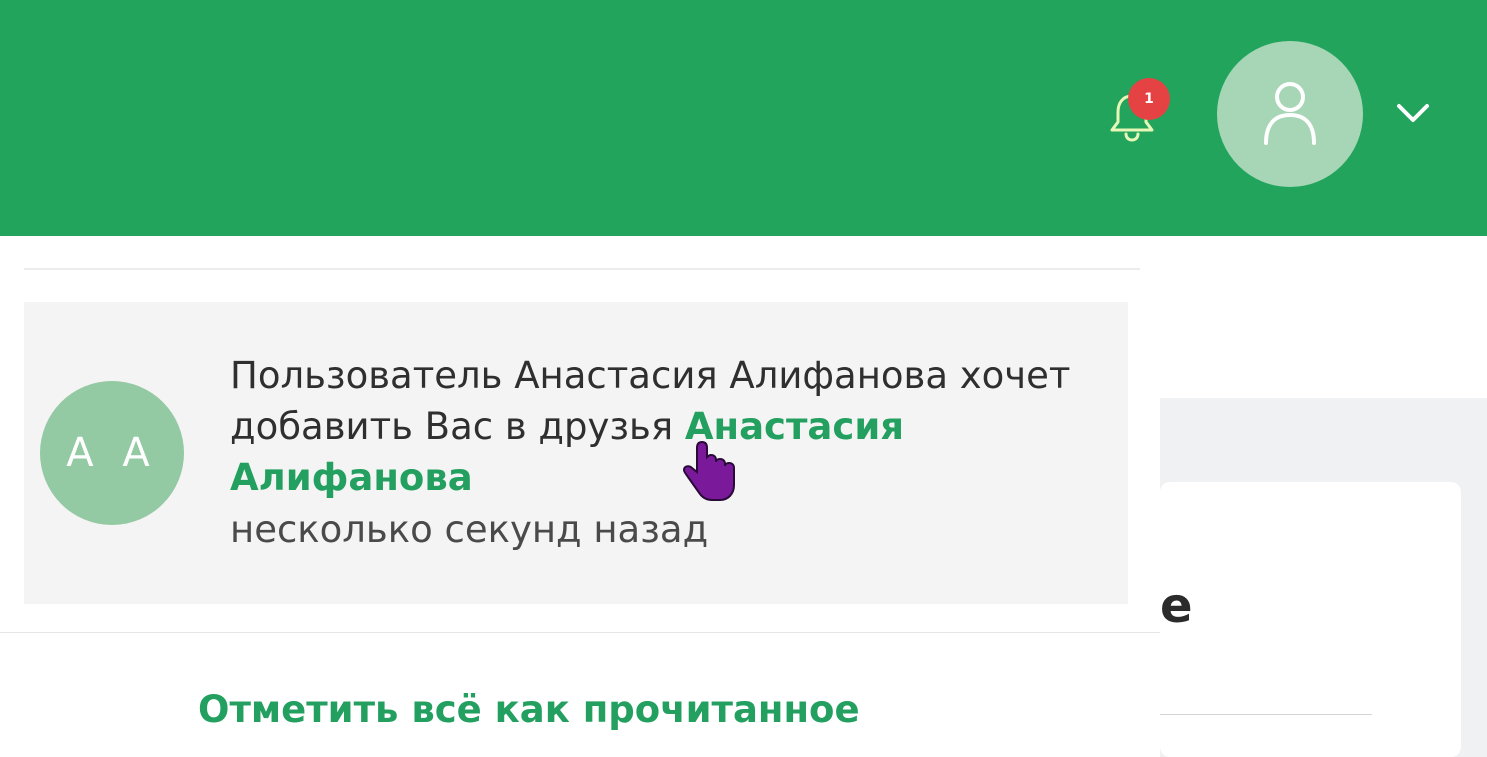 The width and height of the screenshot is (1487, 757). I want to click on page-heading-partial: е, so click(1176, 606).